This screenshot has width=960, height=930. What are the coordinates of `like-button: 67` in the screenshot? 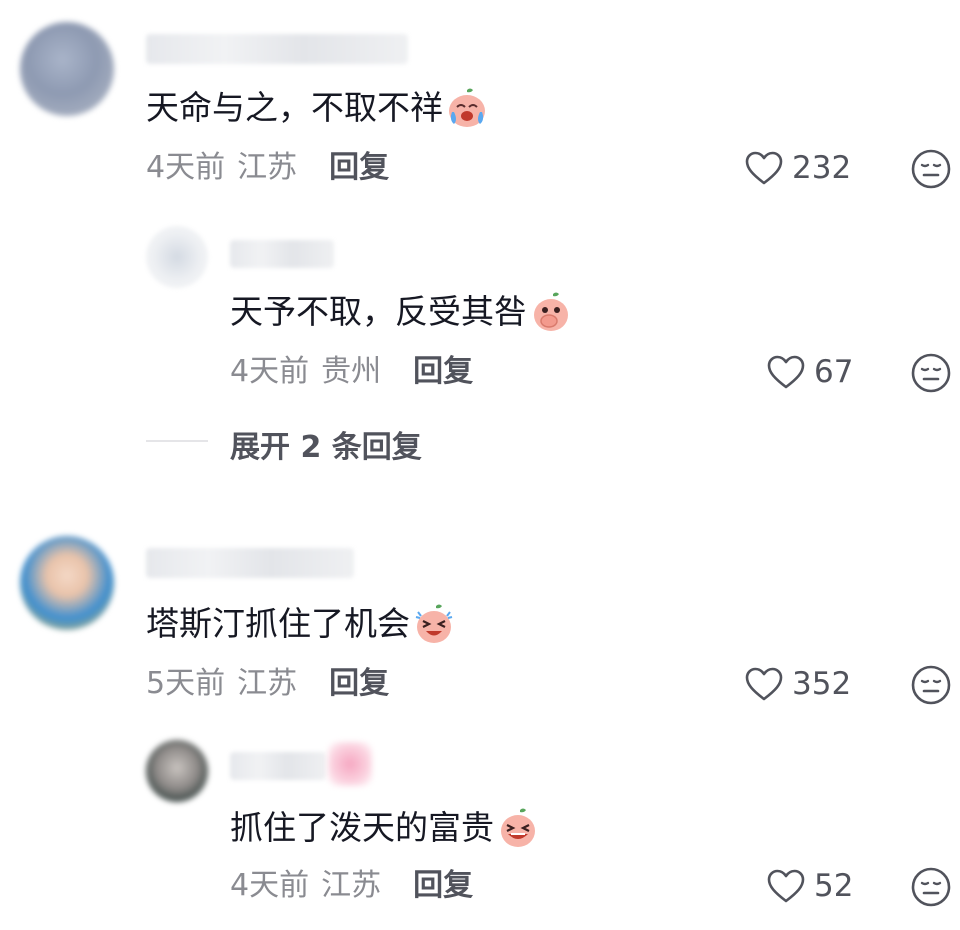 It's located at (809, 372).